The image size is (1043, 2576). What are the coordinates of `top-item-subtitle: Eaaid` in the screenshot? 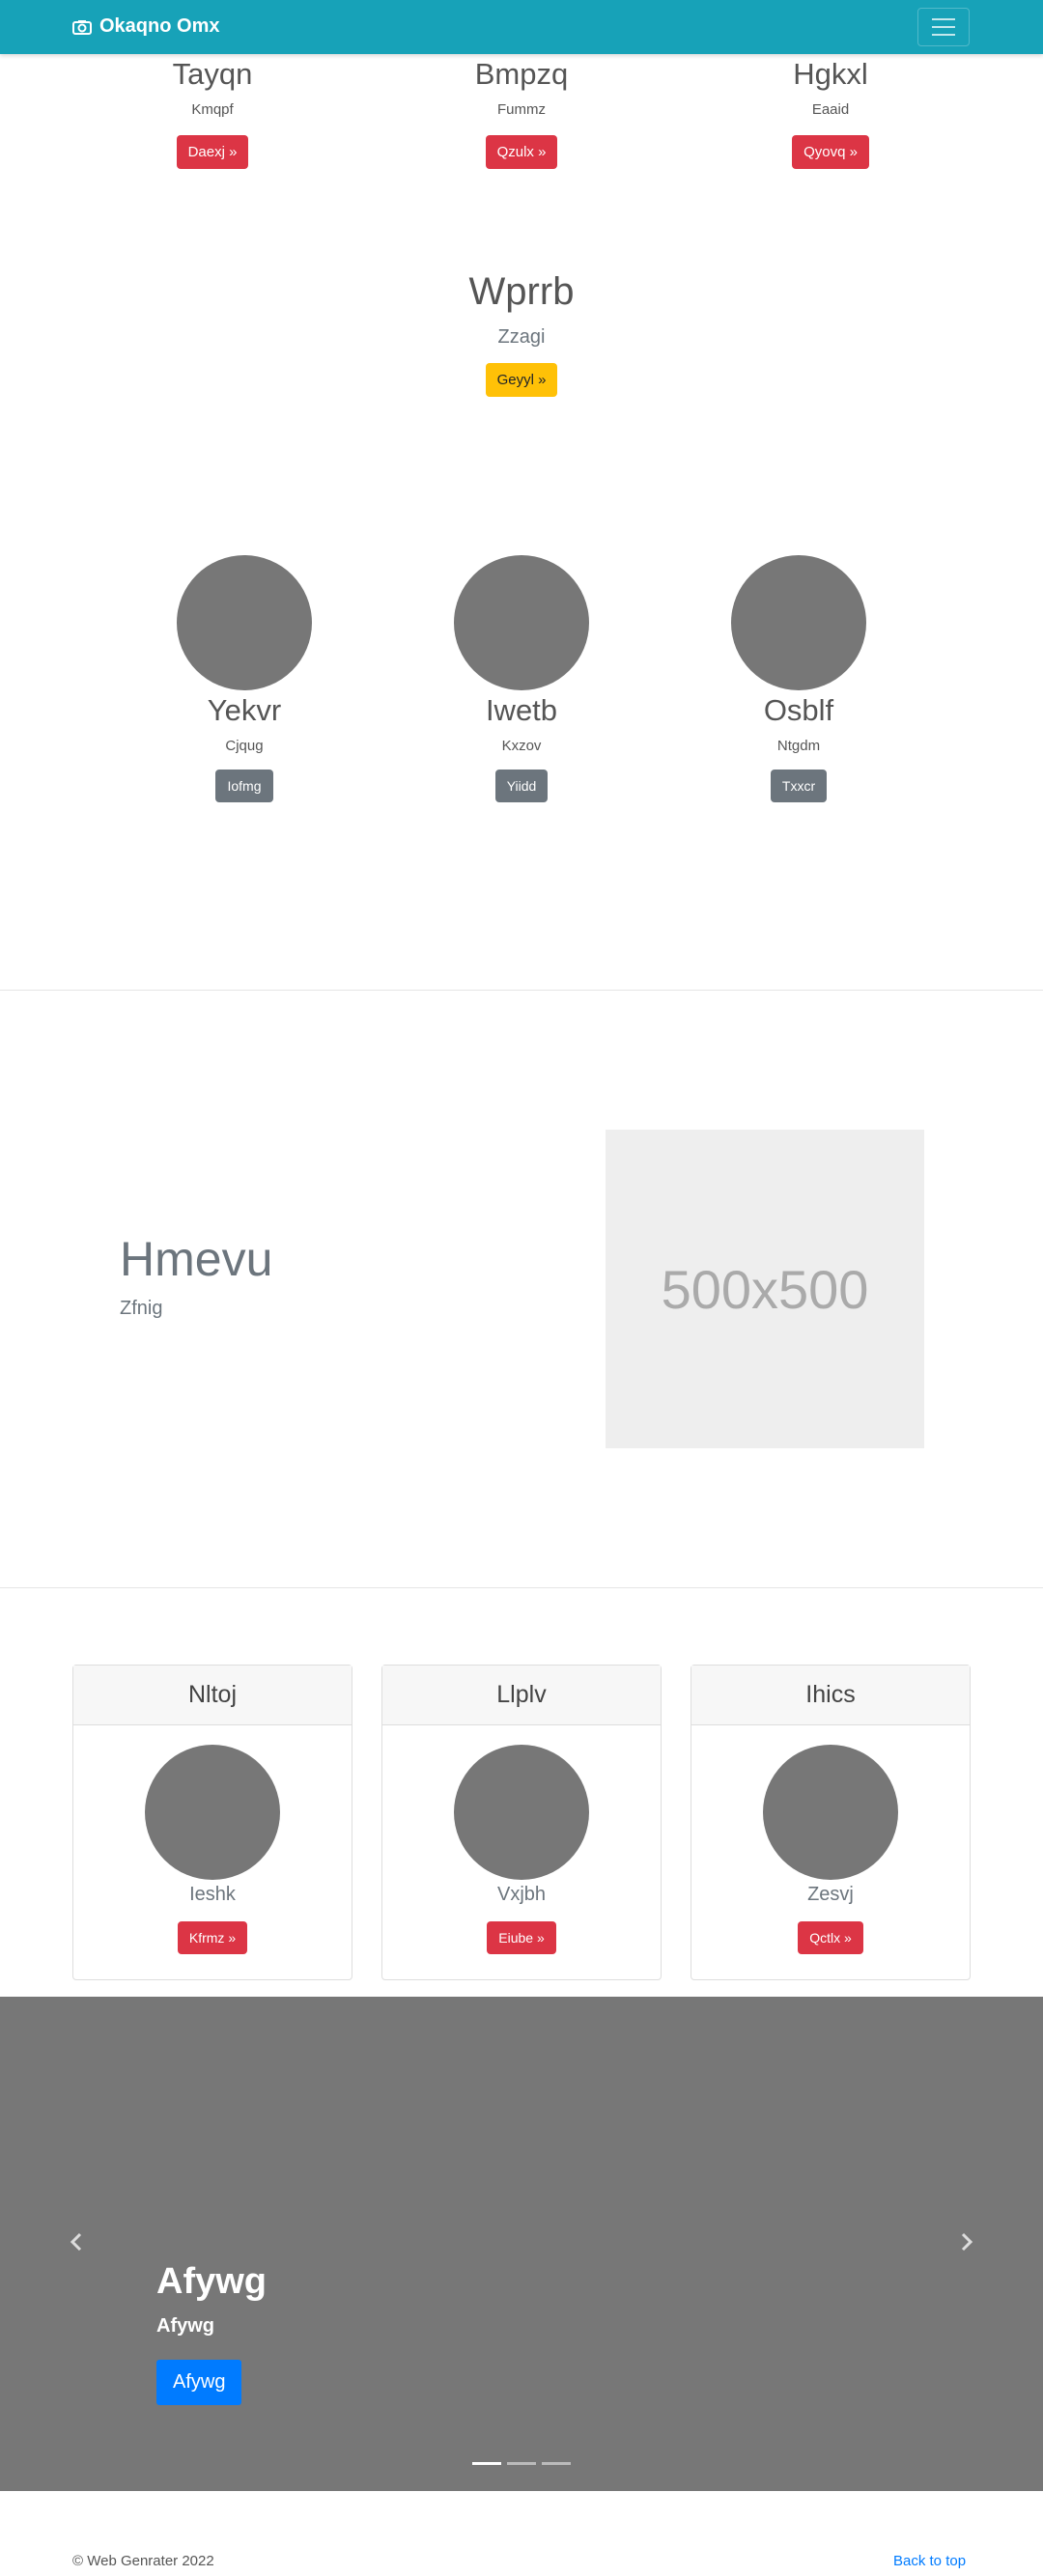 It's located at (831, 110).